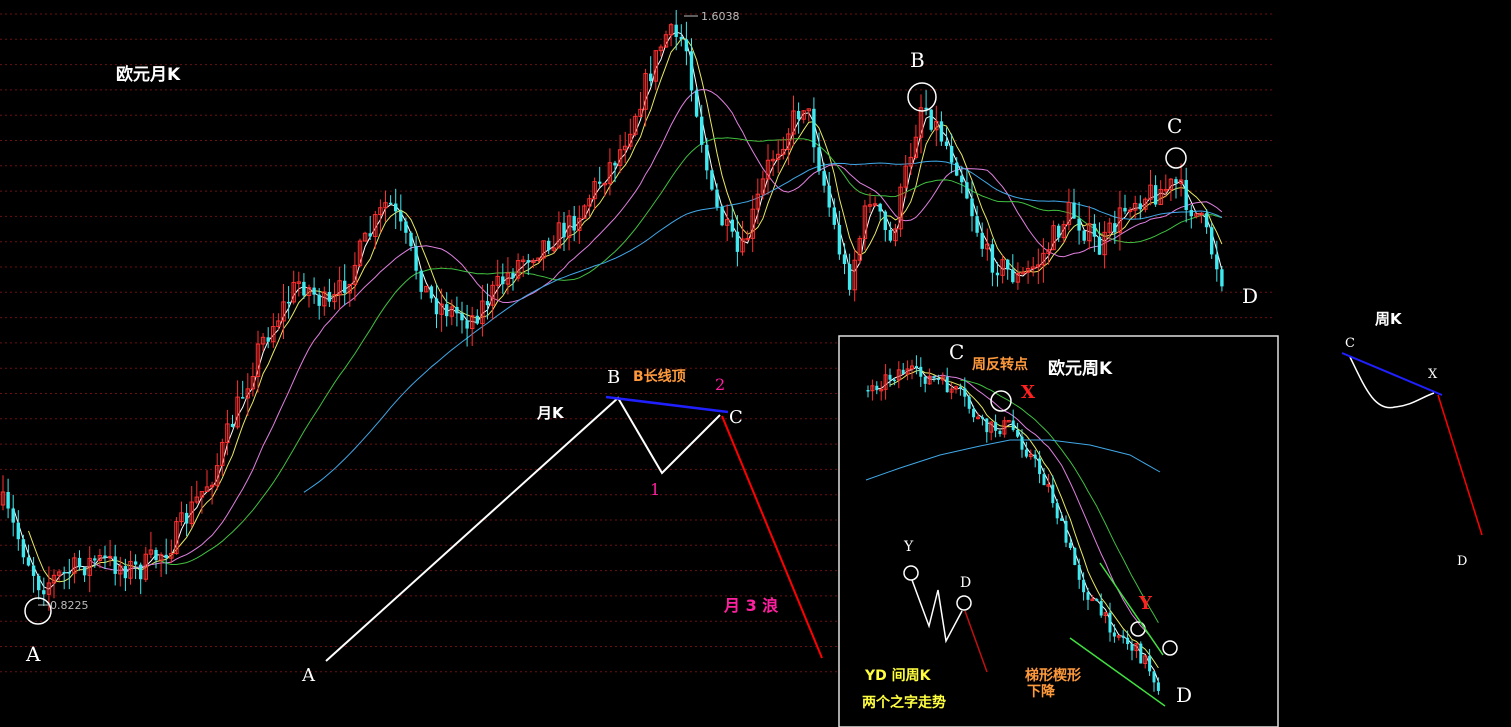 The image size is (1511, 727). I want to click on weekly-right-schematic: 周K C X D, so click(1412, 439).